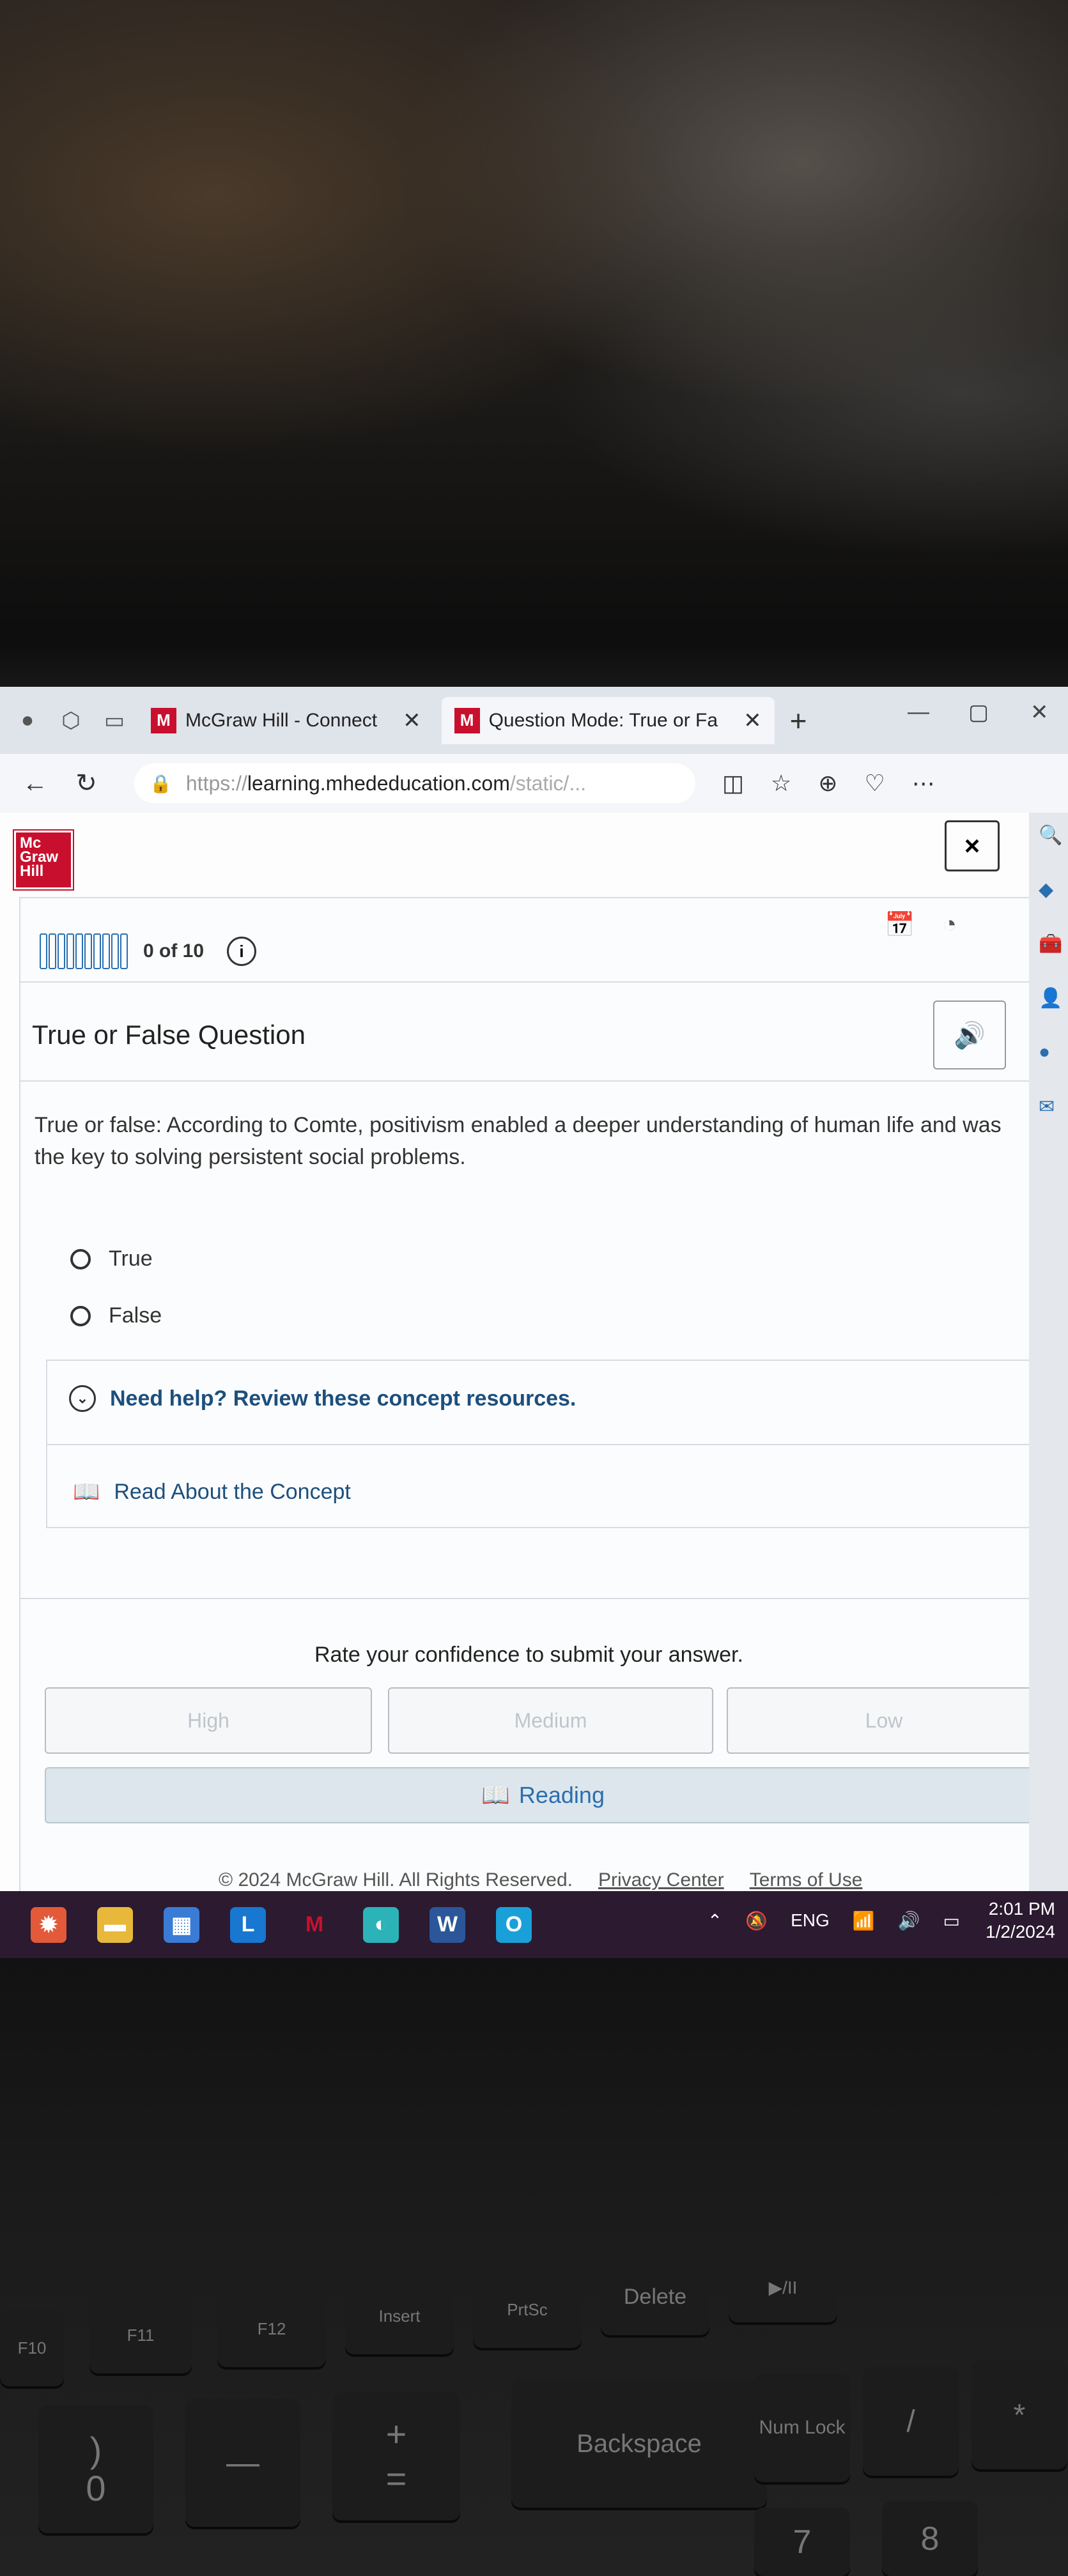 Image resolution: width=1068 pixels, height=2576 pixels. Describe the element at coordinates (756, 1920) in the screenshot. I see `notification-off-icon: 🔕` at that location.